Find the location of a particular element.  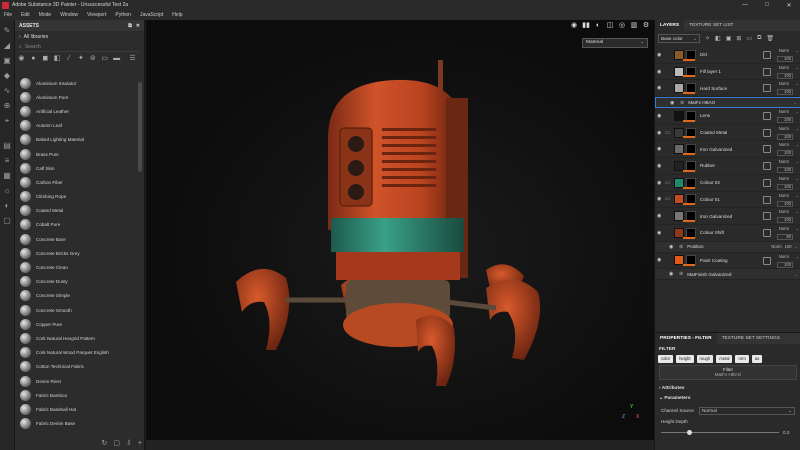

filter-particles-icon: ✦ is located at coordinates (80, 59).